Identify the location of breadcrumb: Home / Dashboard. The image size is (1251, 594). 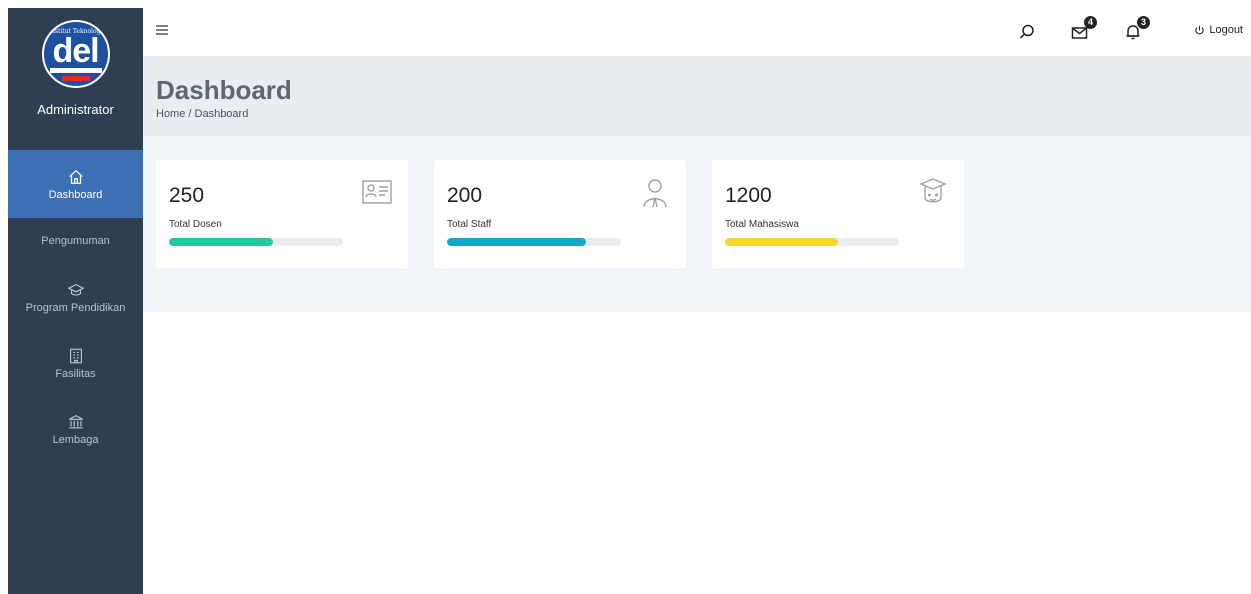
(202, 114).